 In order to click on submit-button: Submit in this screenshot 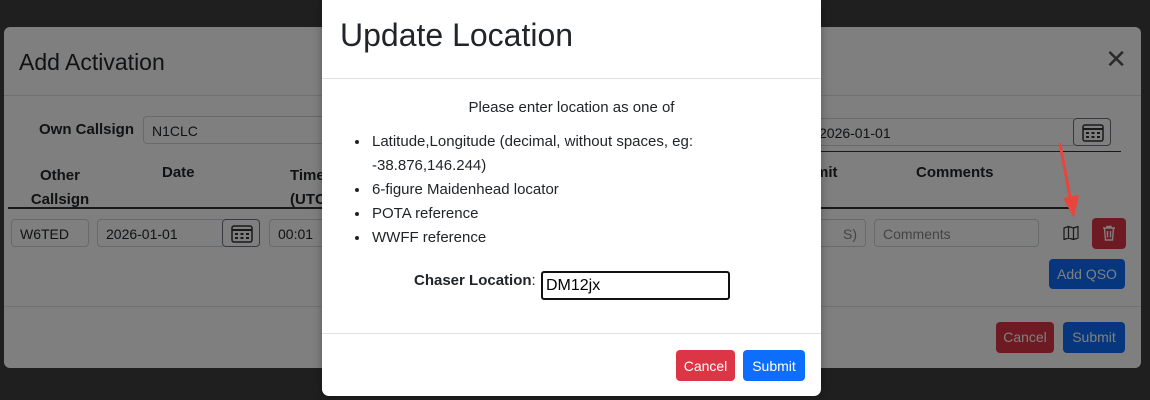, I will do `click(774, 365)`.